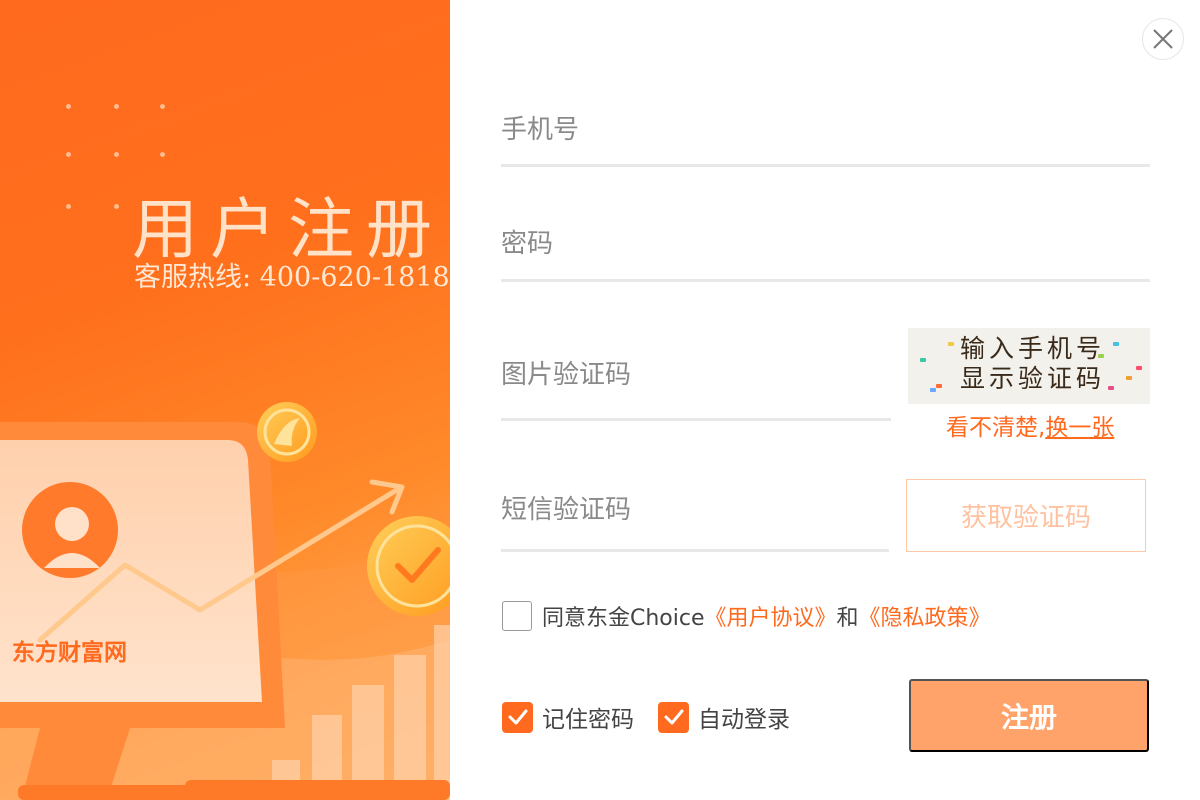  Describe the element at coordinates (847, 618) in the screenshot. I see `agree-and: 和` at that location.